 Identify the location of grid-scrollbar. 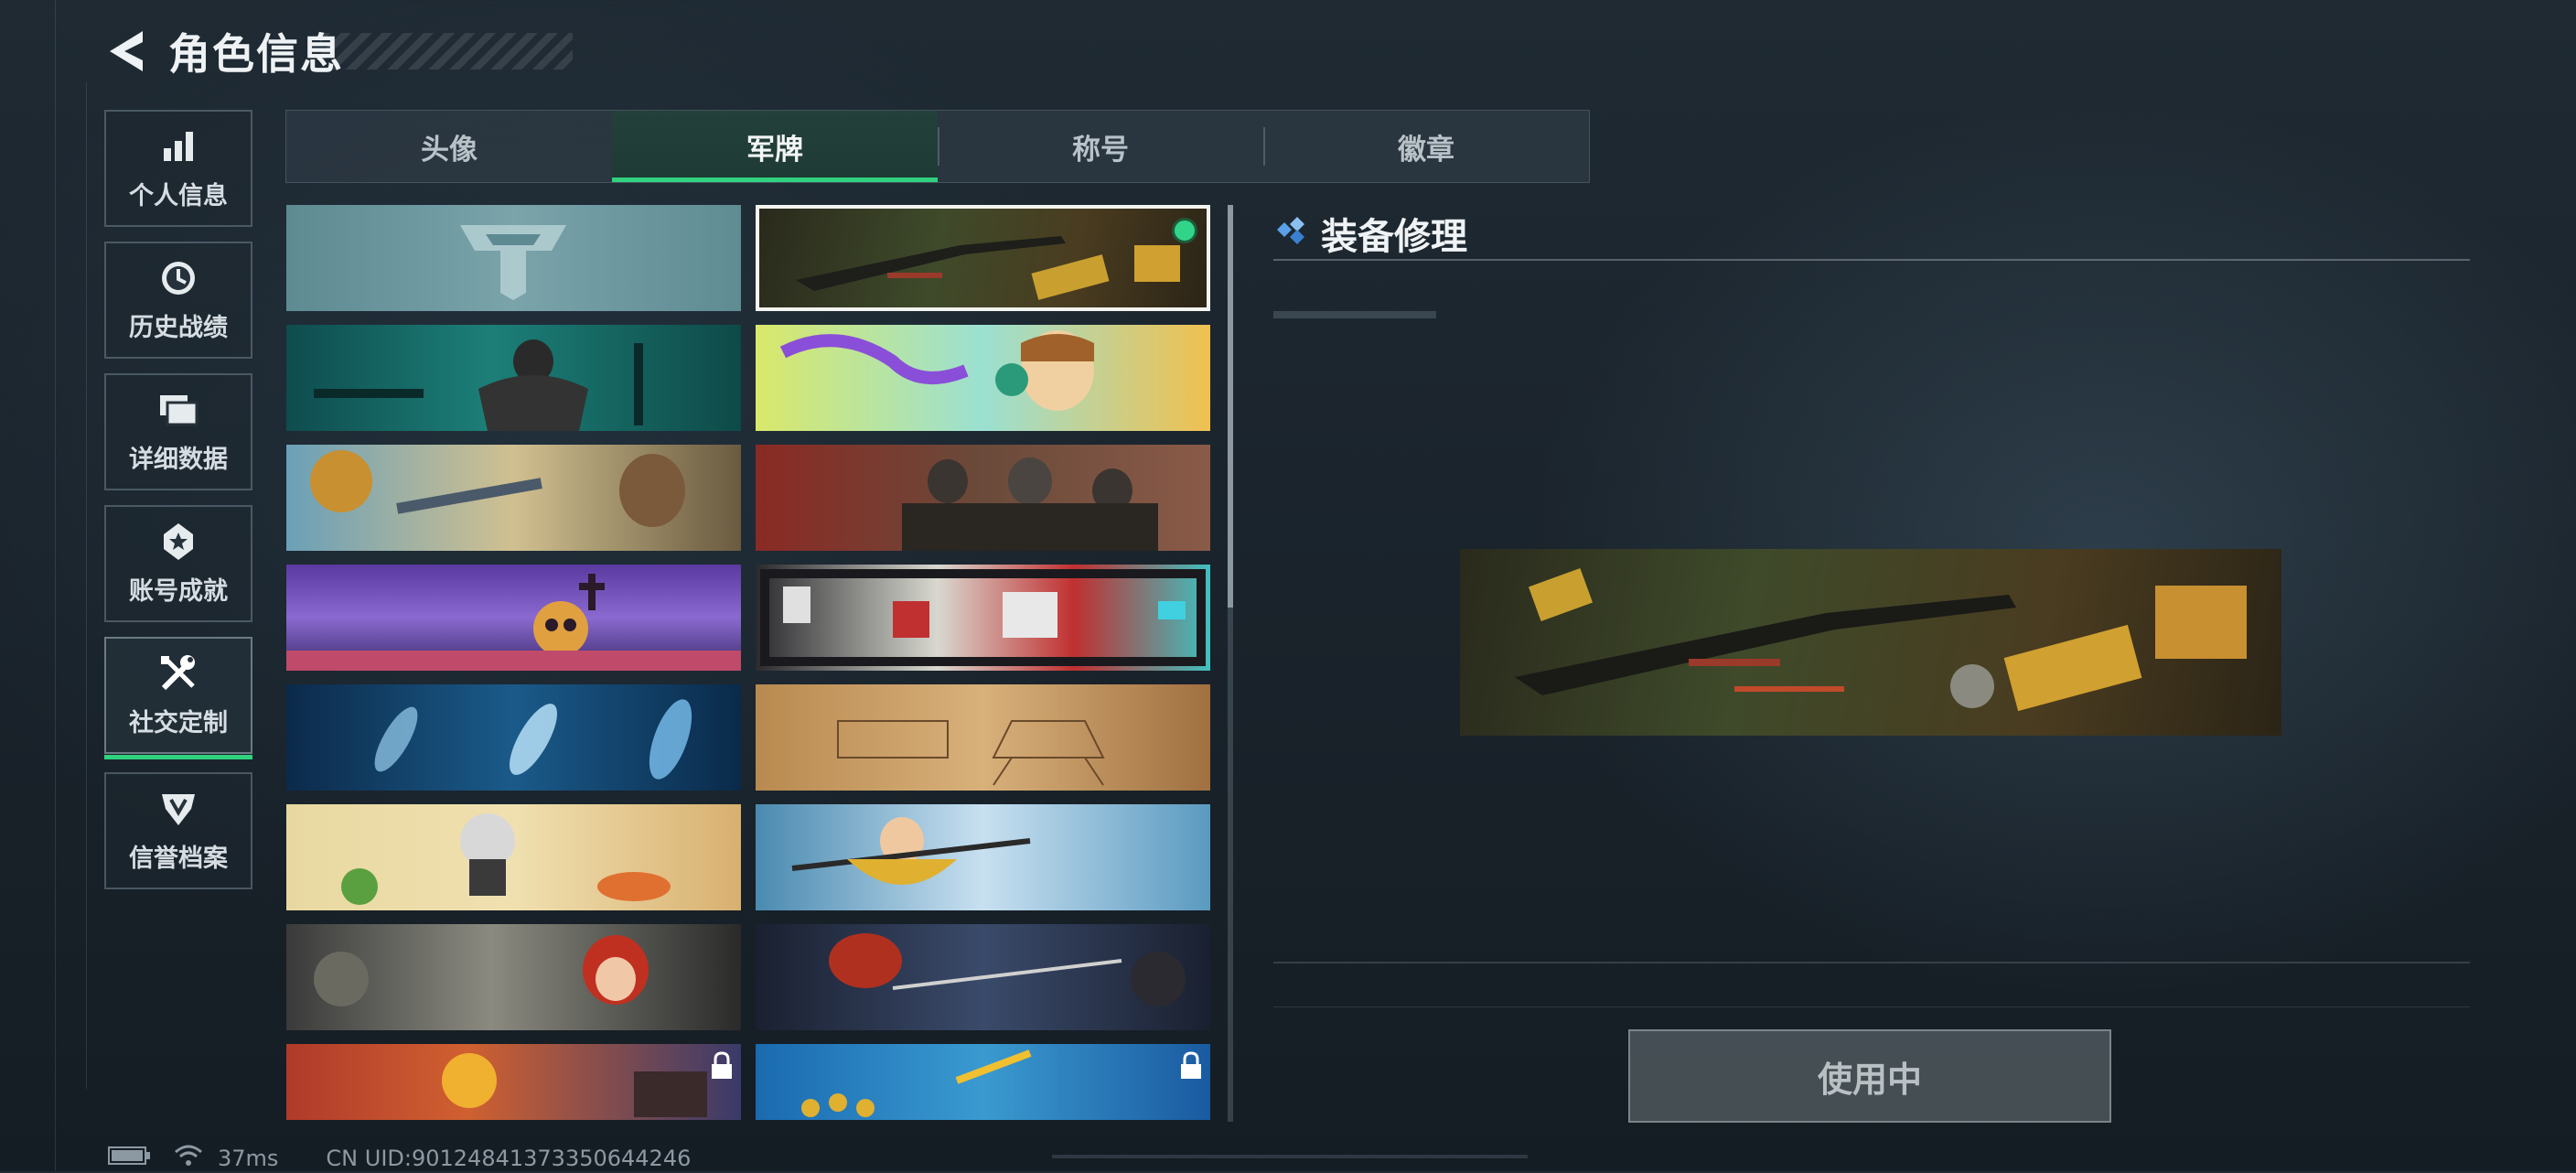
(1230, 663).